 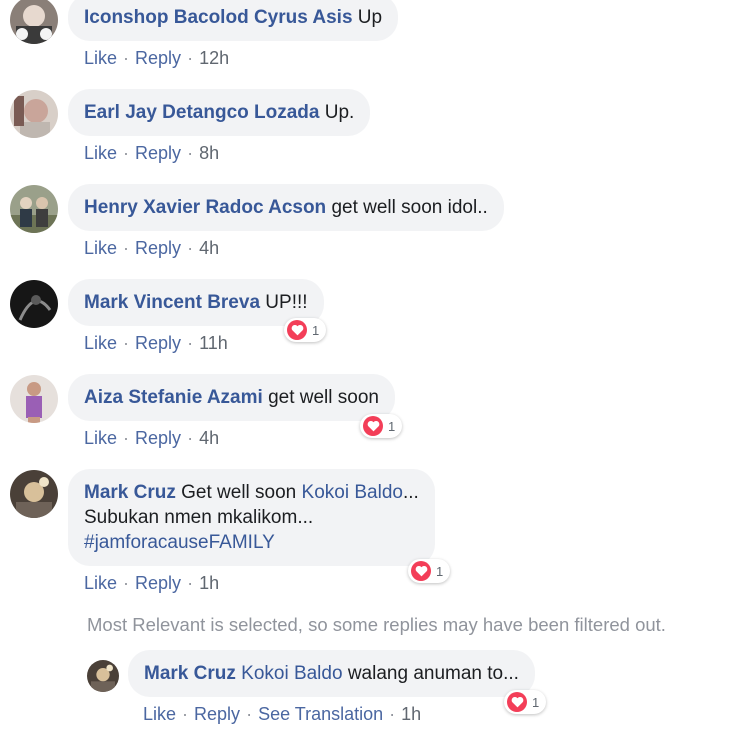 I want to click on comment-time: 12h, so click(x=214, y=58).